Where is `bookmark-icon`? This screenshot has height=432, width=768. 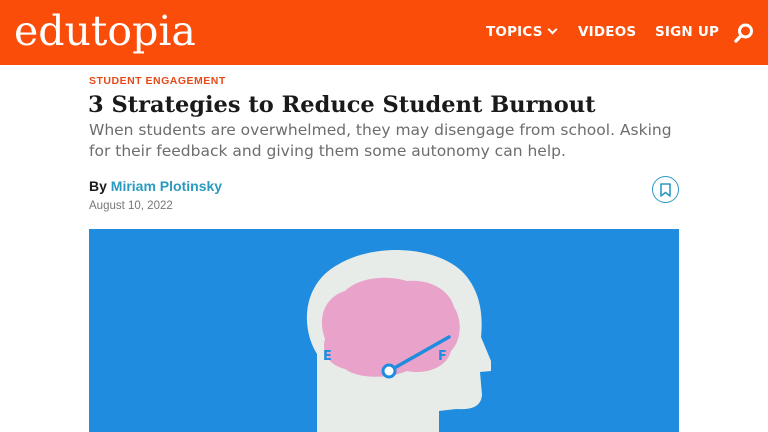
bookmark-icon is located at coordinates (665, 190).